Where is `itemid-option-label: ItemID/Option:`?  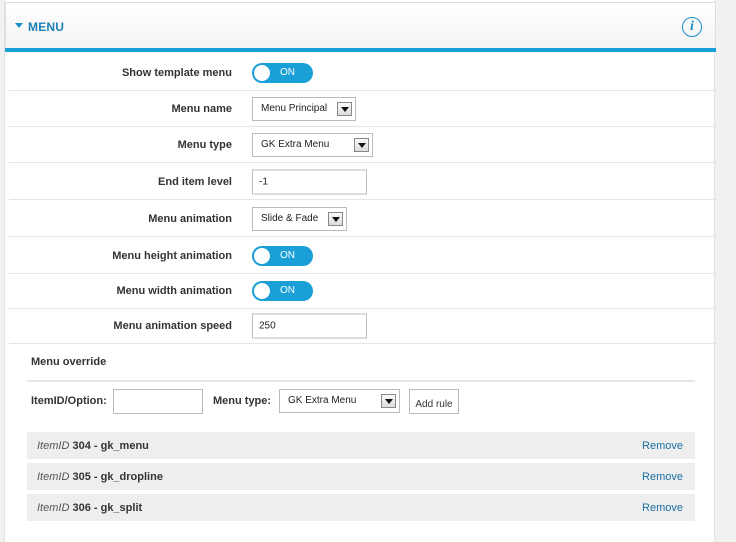 itemid-option-label: ItemID/Option: is located at coordinates (69, 401).